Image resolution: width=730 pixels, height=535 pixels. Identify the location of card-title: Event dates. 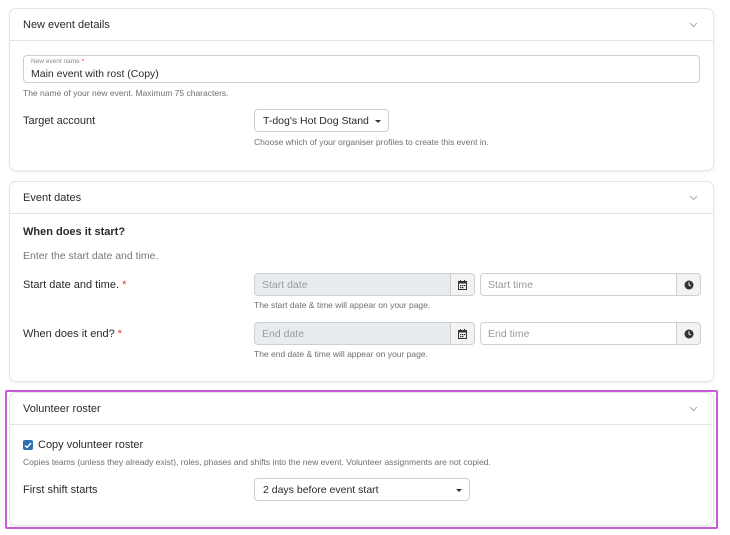
(52, 197).